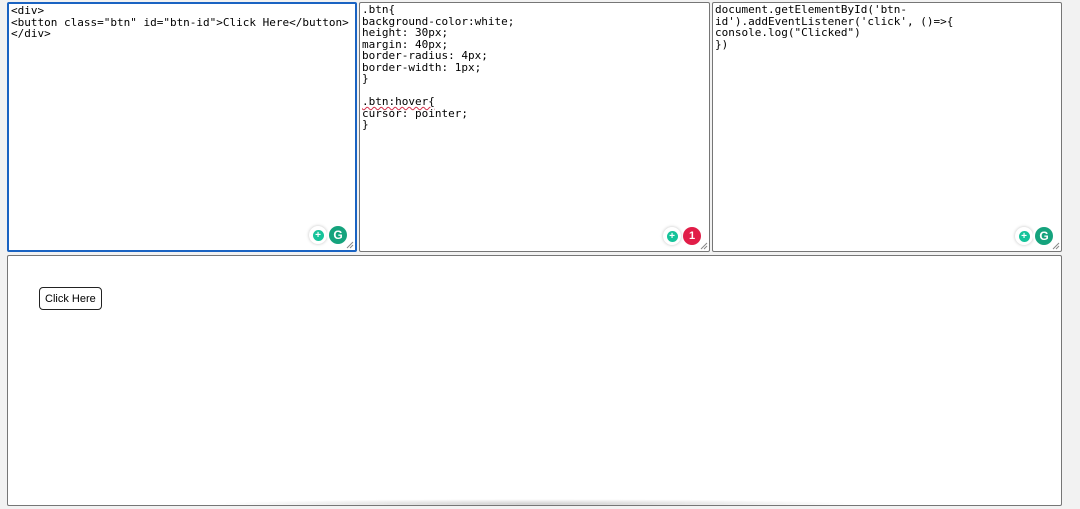 This screenshot has height=509, width=1080. Describe the element at coordinates (788, 32) in the screenshot. I see `code-line: console.log("Clicked")` at that location.